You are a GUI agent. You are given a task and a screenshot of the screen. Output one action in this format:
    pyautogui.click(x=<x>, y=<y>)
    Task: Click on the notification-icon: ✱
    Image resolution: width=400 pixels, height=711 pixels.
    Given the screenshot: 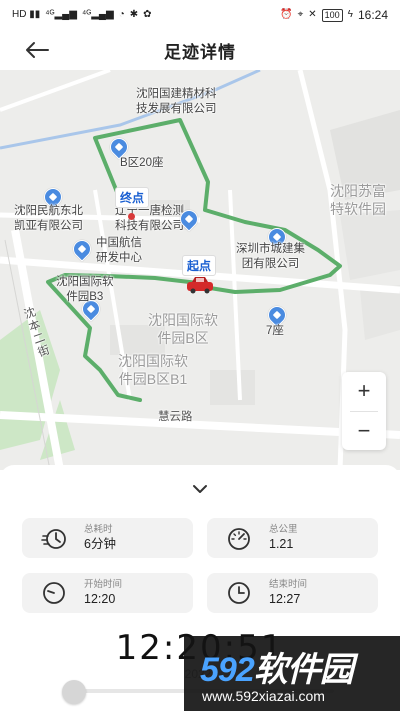 What is the action you would take?
    pyautogui.click(x=134, y=14)
    